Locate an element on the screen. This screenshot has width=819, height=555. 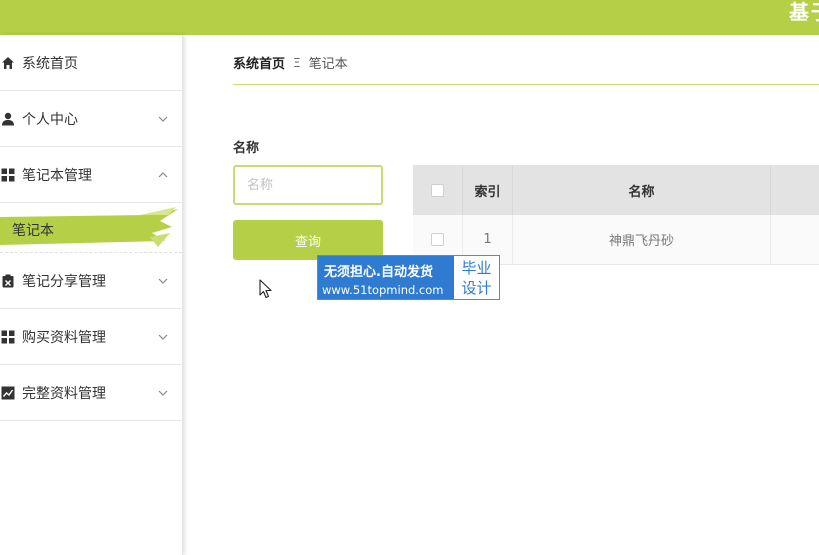
header-checkbox-cell is located at coordinates (438, 190).